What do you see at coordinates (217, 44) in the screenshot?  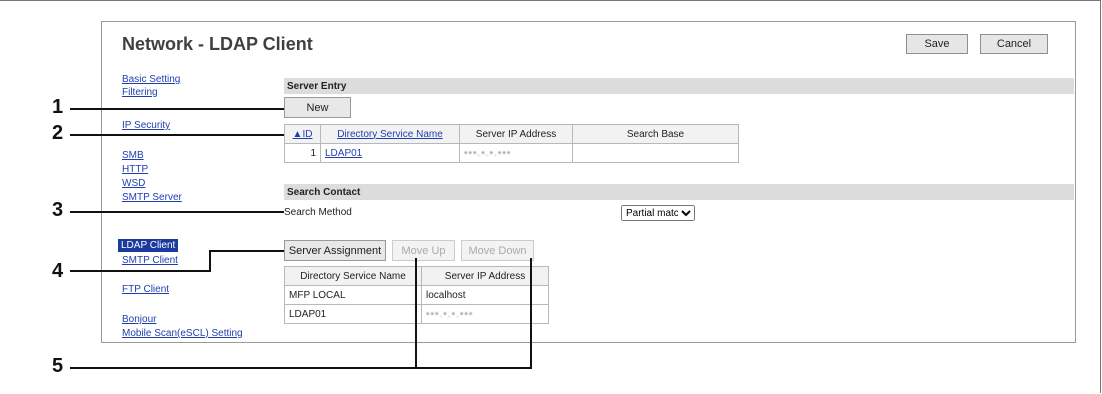 I see `page-title: Network - LDAP Client` at bounding box center [217, 44].